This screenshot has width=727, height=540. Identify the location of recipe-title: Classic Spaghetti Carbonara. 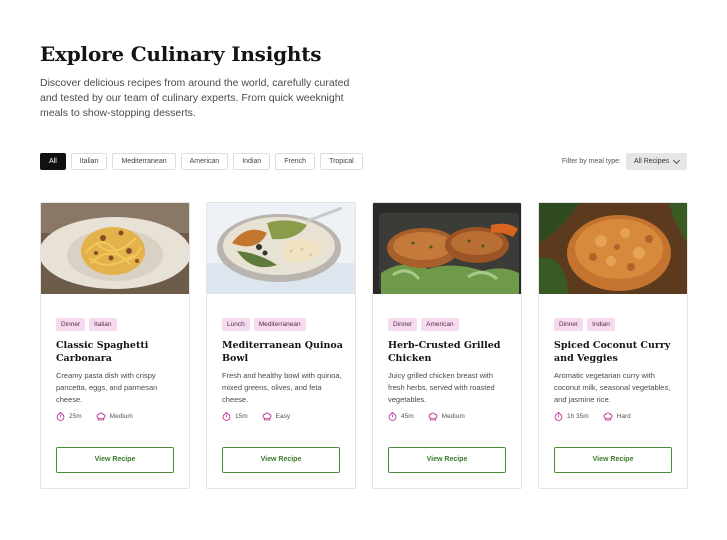
(102, 352).